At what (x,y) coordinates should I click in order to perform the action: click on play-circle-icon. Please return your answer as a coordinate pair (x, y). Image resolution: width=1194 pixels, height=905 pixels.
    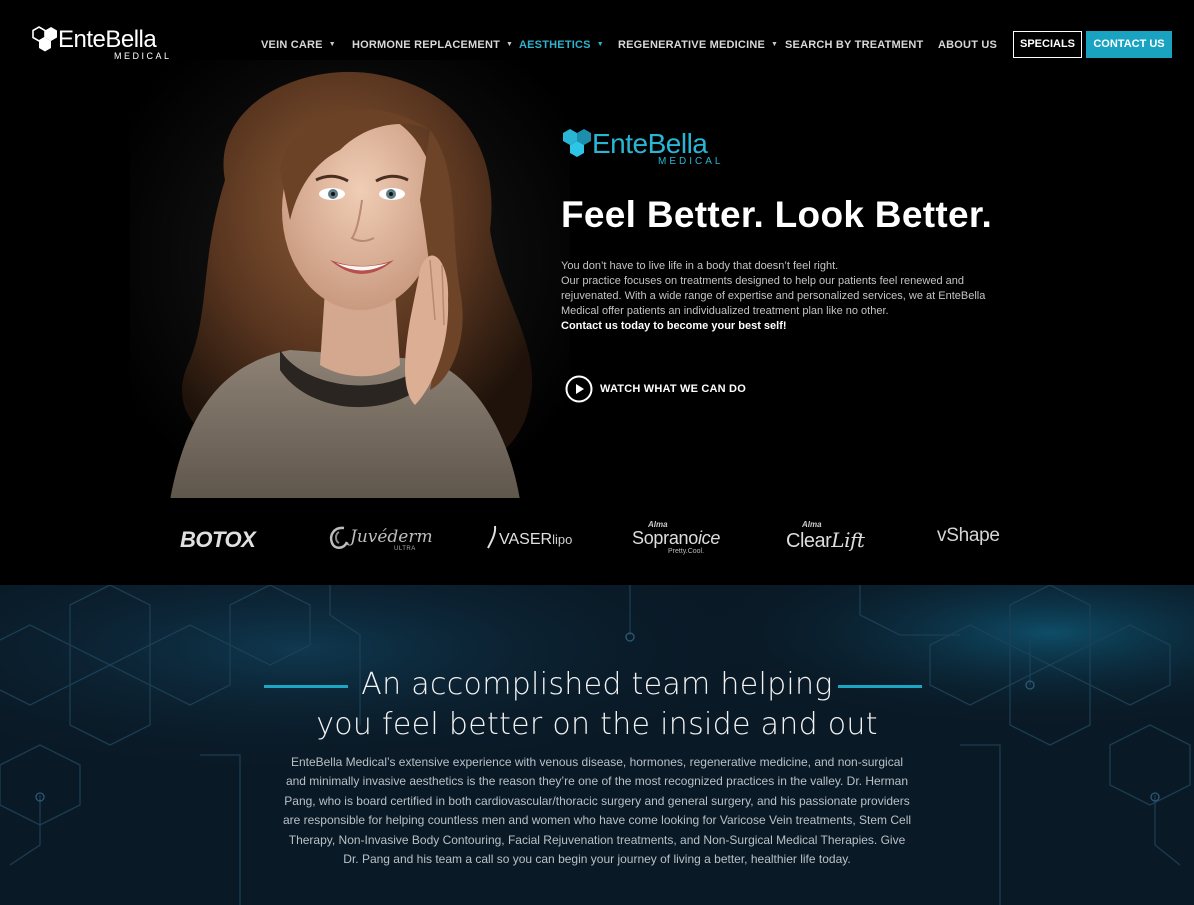
    Looking at the image, I should click on (579, 389).